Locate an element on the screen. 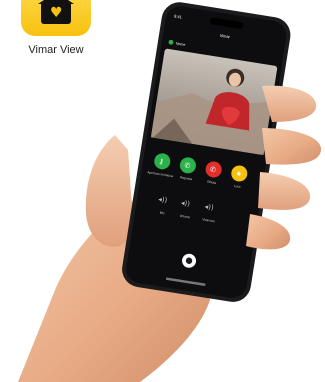 The height and width of the screenshot is (382, 325). vimar-view-app-icon: ♥ is located at coordinates (56, 18).